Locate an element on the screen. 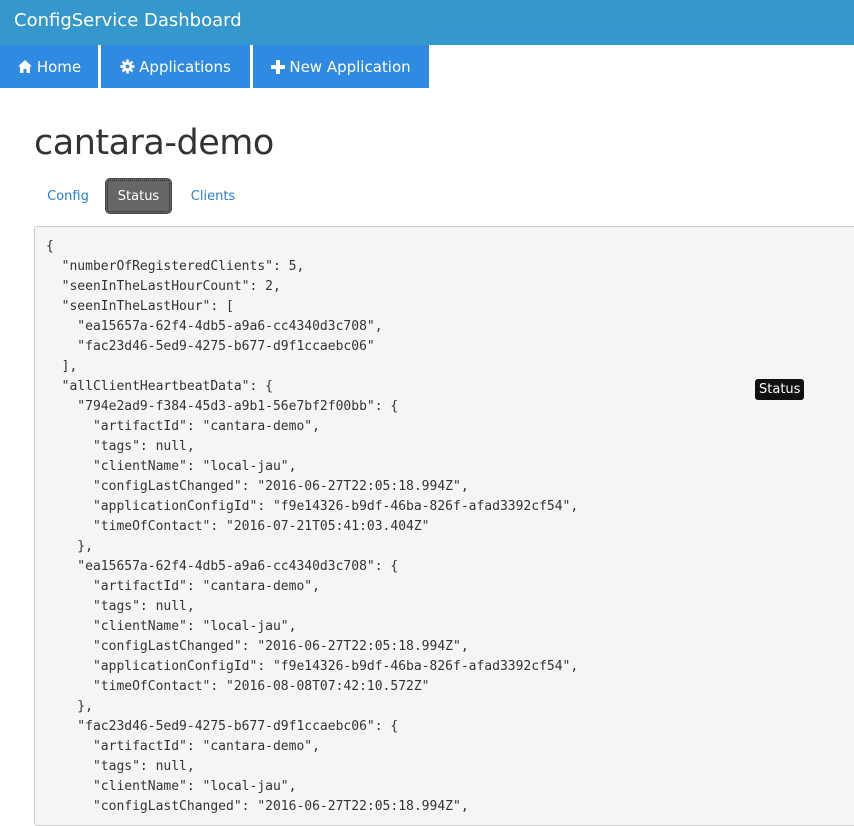  tab-config: Config is located at coordinates (68, 196).